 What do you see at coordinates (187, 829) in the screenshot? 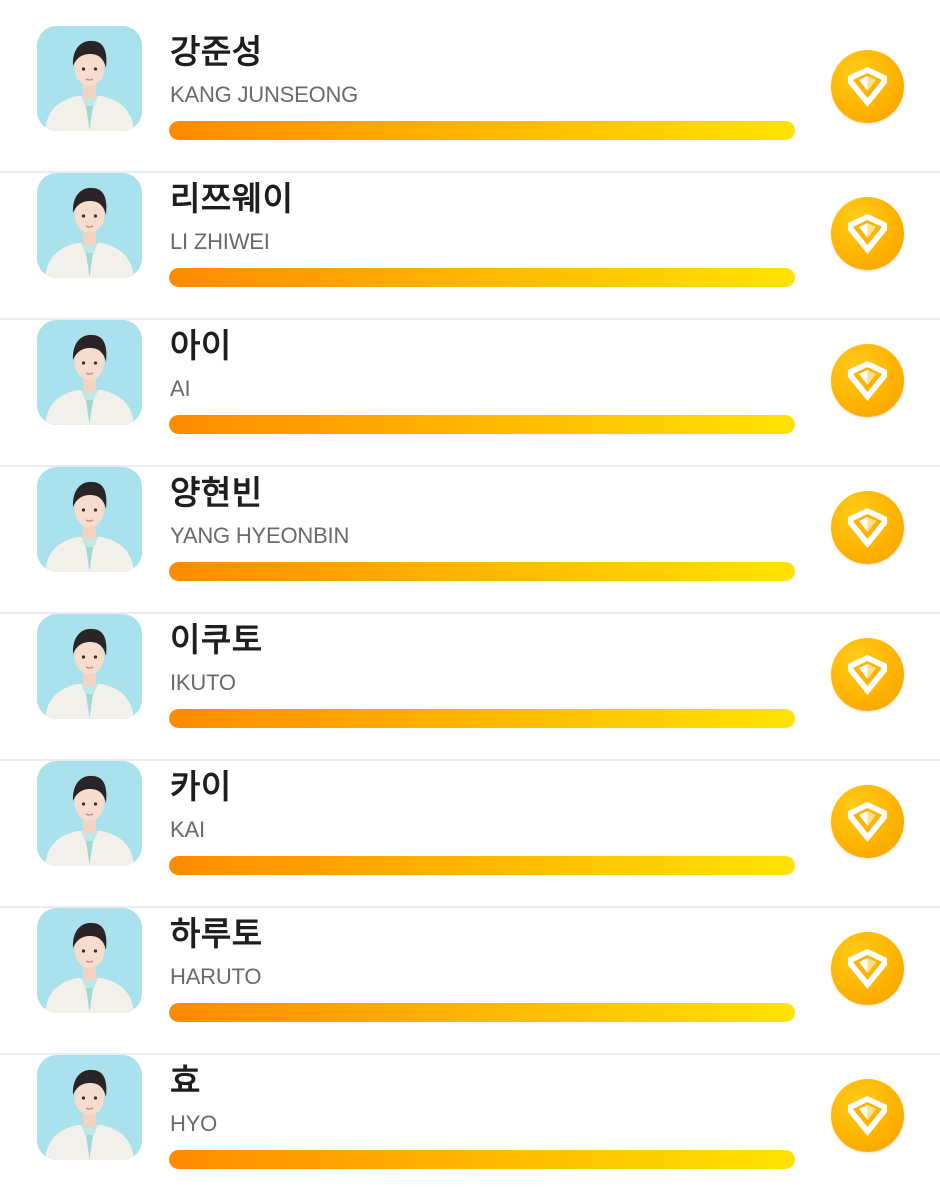
I see `trainee-name-english: KAI` at bounding box center [187, 829].